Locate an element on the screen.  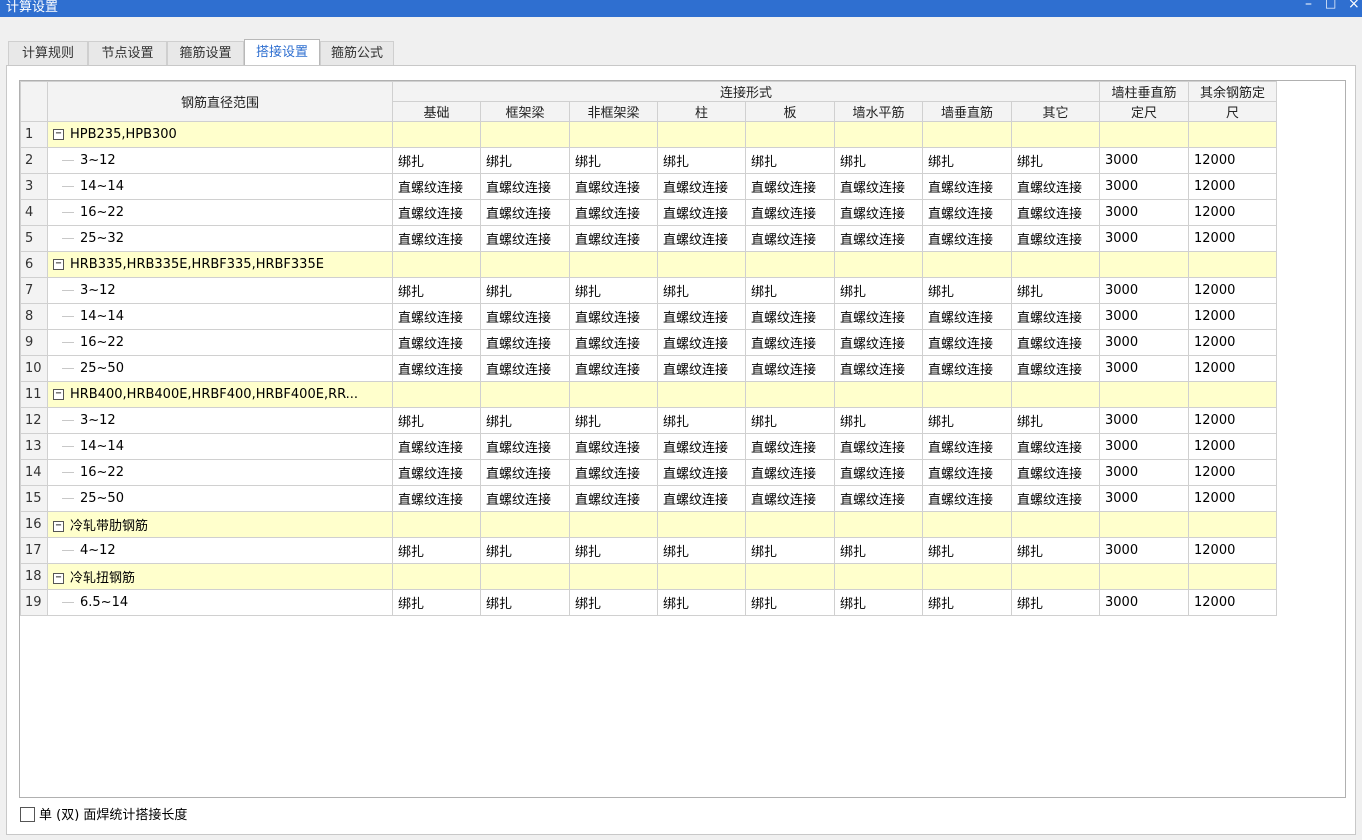
minimize-icon: – is located at coordinates (1308, 6).